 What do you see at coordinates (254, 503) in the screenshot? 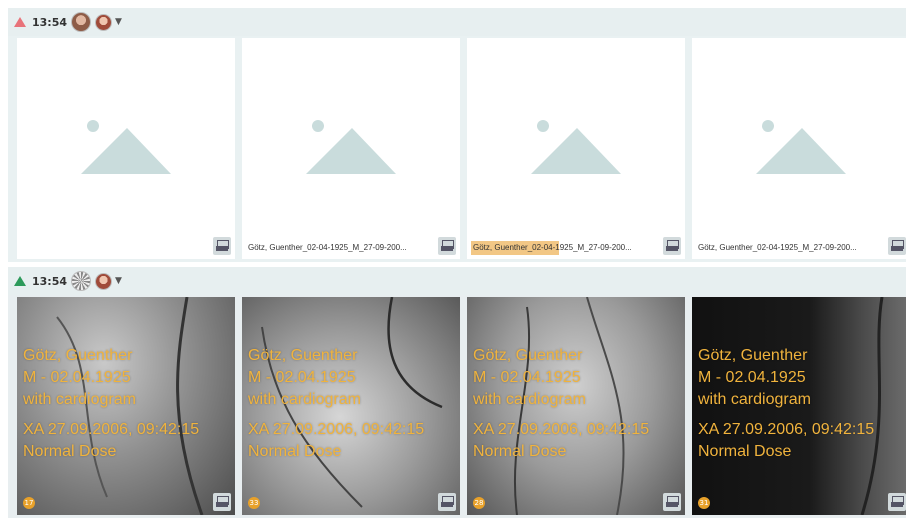
I see `frame-count-badge: 33` at bounding box center [254, 503].